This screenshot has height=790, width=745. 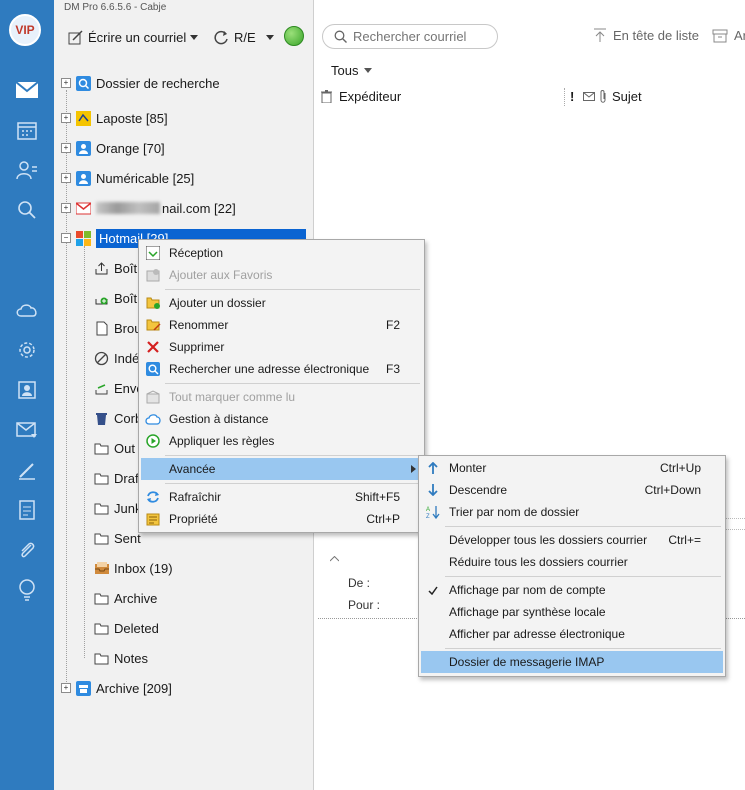 What do you see at coordinates (83, 83) in the screenshot?
I see `search-folder-icon` at bounding box center [83, 83].